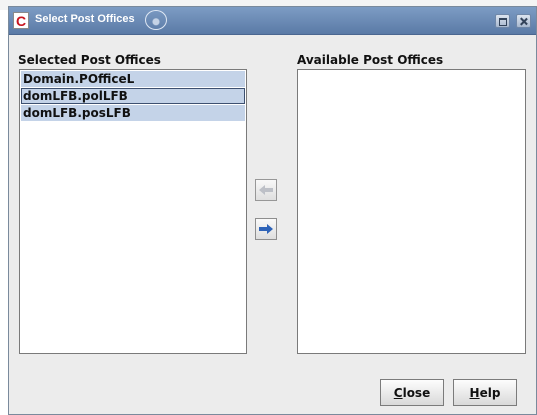  What do you see at coordinates (133, 113) in the screenshot?
I see `list-item: domLFB.posLFB` at bounding box center [133, 113].